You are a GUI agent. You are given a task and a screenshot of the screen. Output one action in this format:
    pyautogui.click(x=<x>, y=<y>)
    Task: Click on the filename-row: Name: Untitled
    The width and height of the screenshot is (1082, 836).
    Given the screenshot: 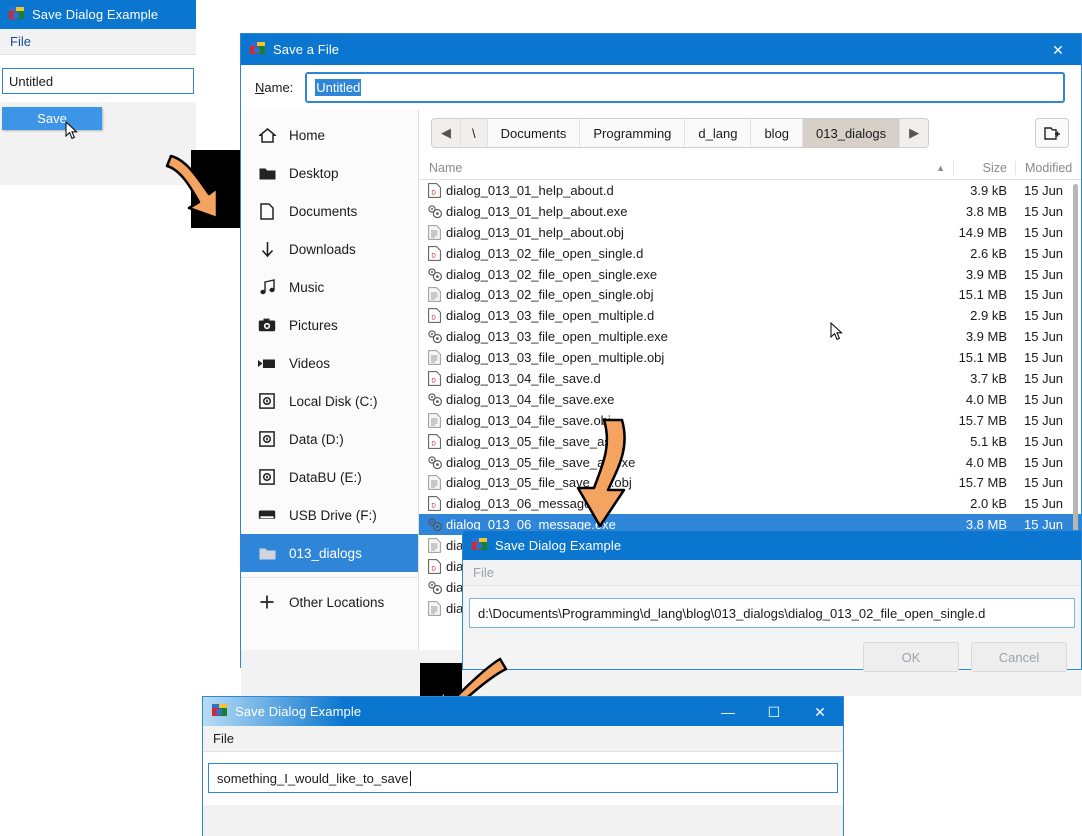 What is the action you would take?
    pyautogui.click(x=661, y=87)
    